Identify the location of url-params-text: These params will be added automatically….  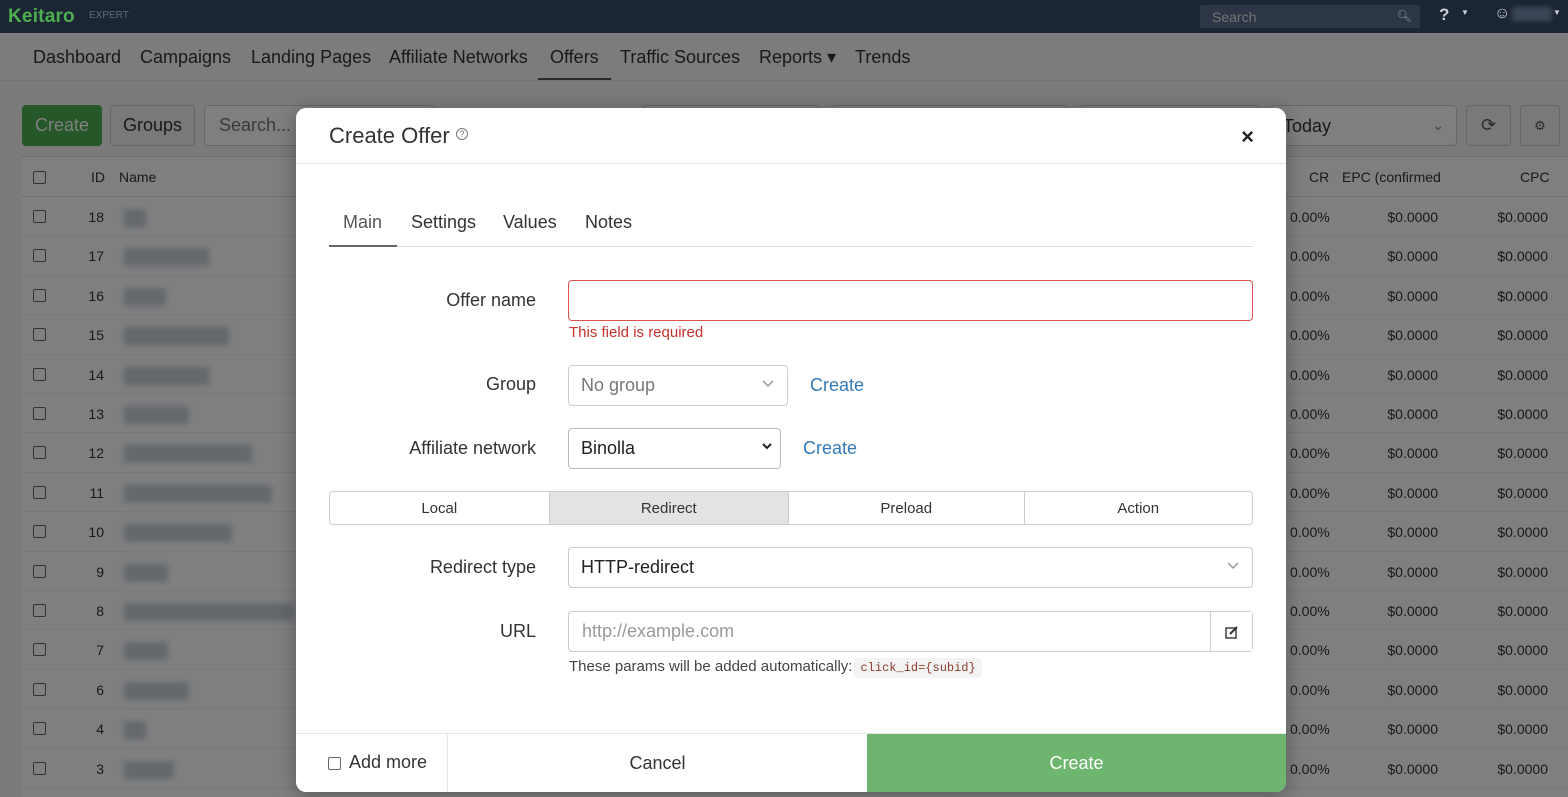
(711, 666).